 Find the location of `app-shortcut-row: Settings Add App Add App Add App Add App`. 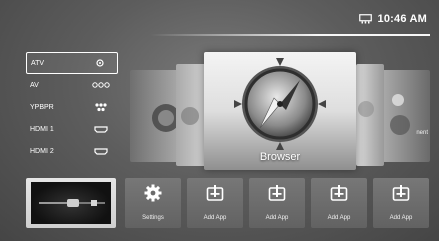

app-shortcut-row: Settings Add App Add App Add App Add App is located at coordinates (282, 203).